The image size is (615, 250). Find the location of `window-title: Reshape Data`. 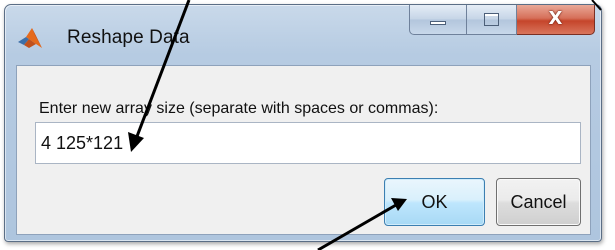

window-title: Reshape Data is located at coordinates (128, 37).